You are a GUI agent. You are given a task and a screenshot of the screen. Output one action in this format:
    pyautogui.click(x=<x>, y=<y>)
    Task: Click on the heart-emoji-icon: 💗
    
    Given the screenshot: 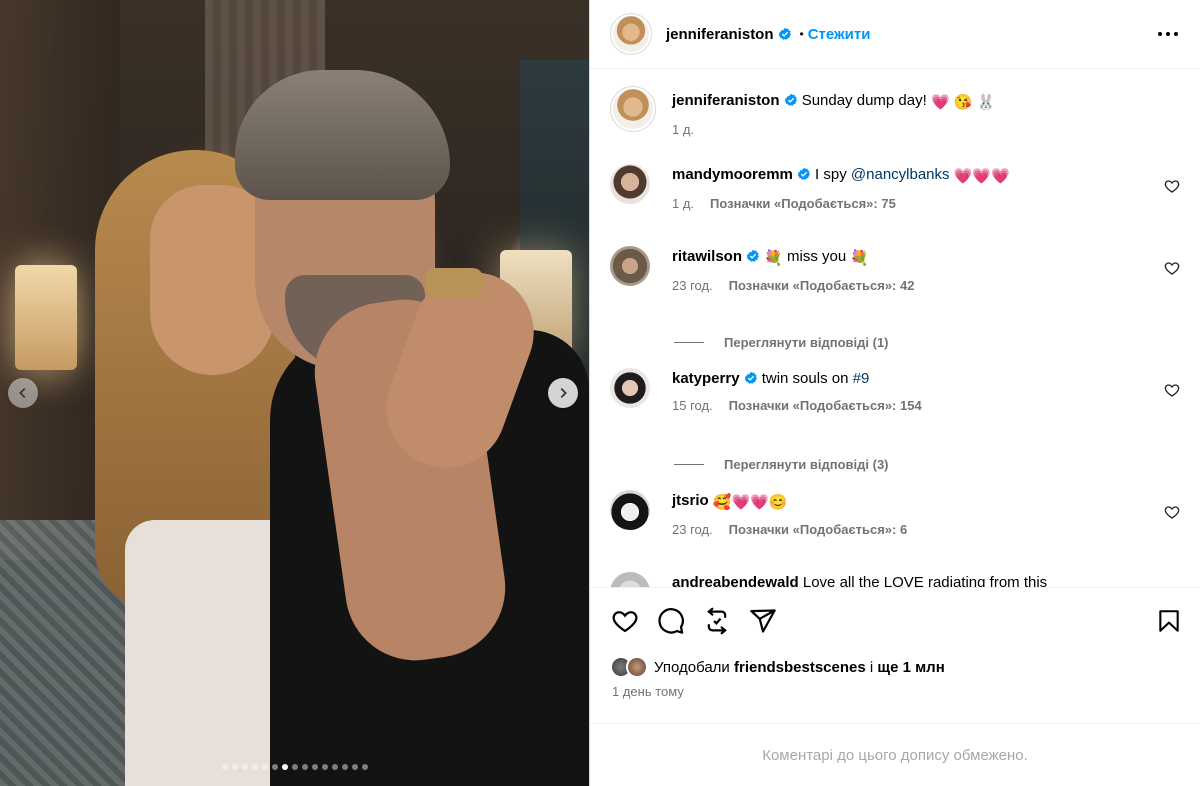 What is the action you would take?
    pyautogui.click(x=940, y=102)
    